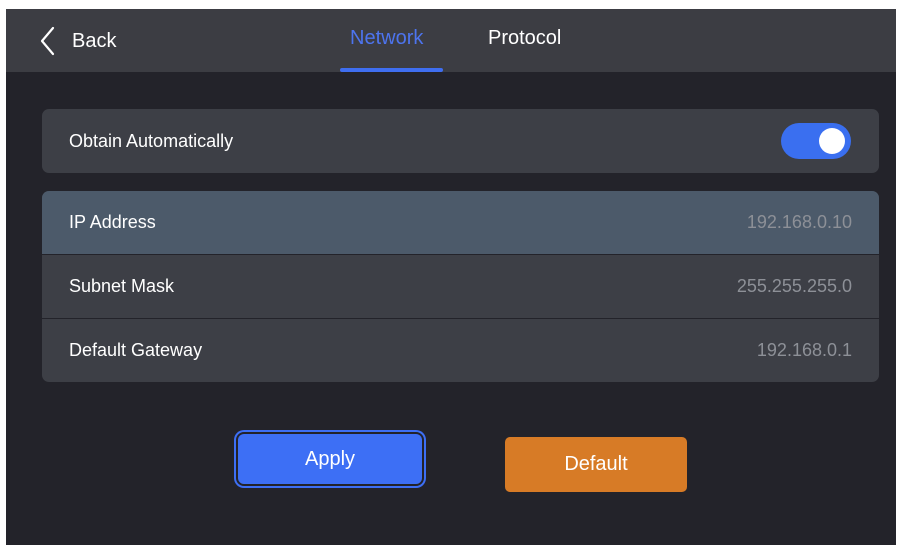 The image size is (902, 547). Describe the element at coordinates (460, 350) in the screenshot. I see `default-gateway-row: Default Gateway 192.168.0.1` at that location.